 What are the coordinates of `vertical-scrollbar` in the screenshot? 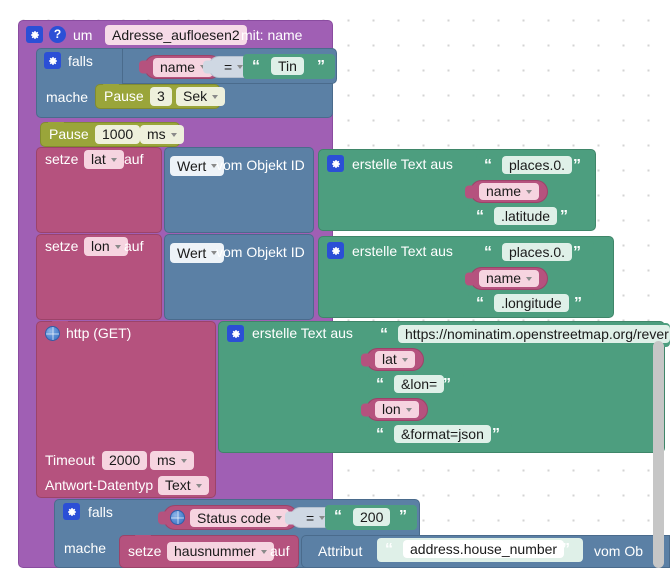 It's located at (658, 454).